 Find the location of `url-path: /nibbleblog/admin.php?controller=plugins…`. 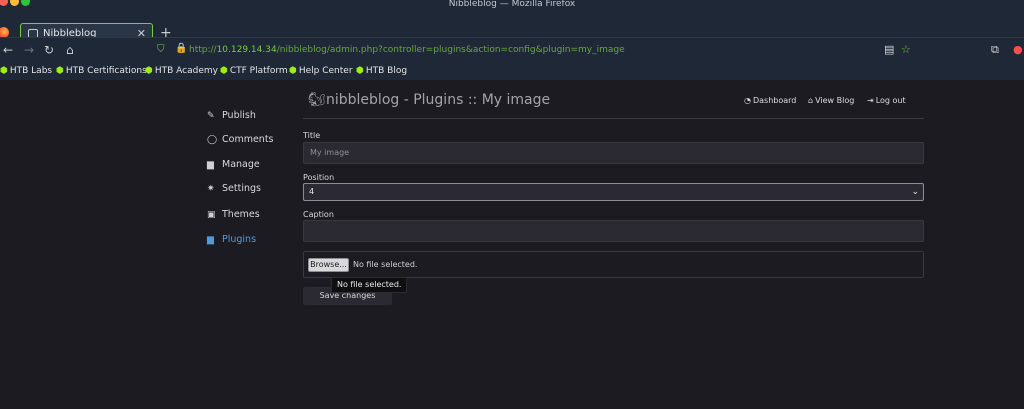

url-path: /nibbleblog/admin.php?controller=plugins… is located at coordinates (450, 50).